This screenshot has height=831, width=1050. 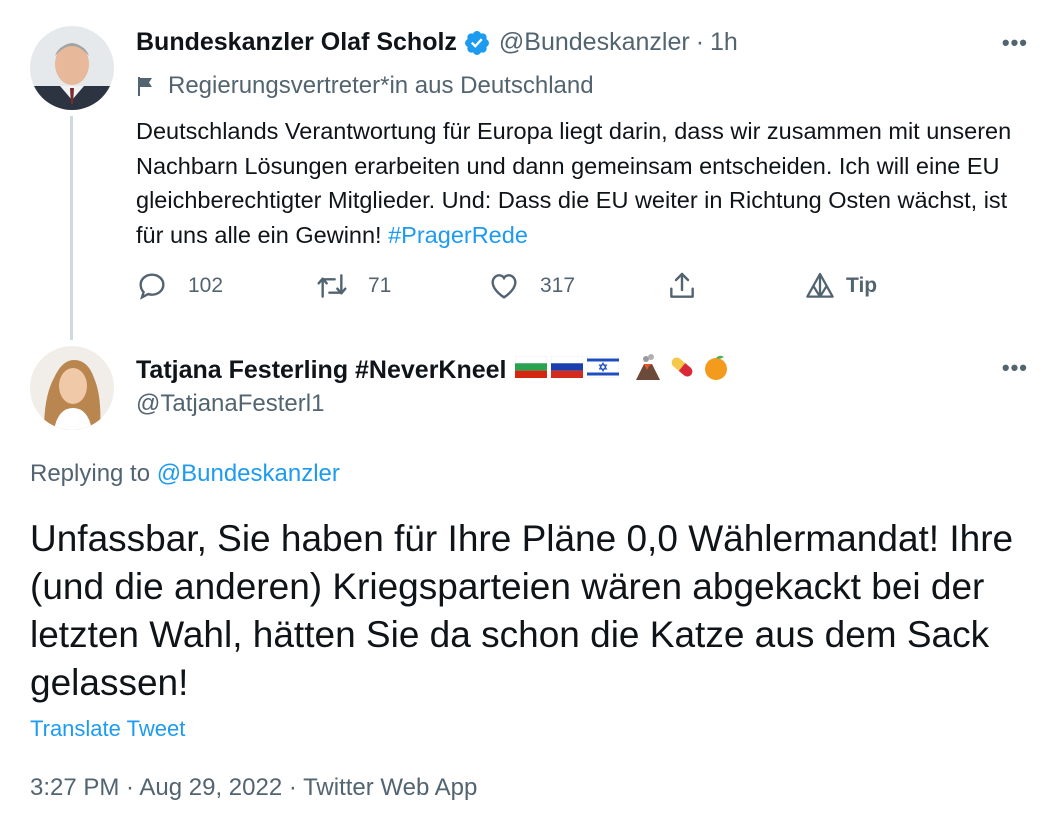 What do you see at coordinates (145, 86) in the screenshot?
I see `government-flag-icon` at bounding box center [145, 86].